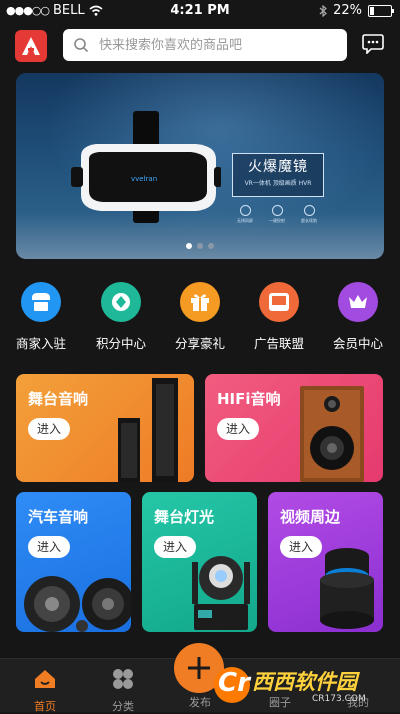 The image size is (400, 714). Describe the element at coordinates (323, 10) in the screenshot. I see `bluetooth-icon` at that location.